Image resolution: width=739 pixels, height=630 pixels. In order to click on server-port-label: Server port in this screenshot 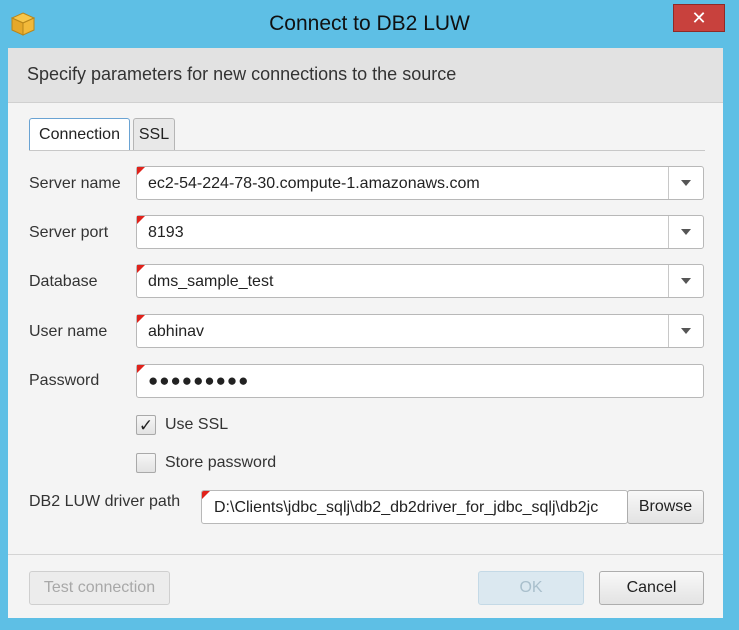, I will do `click(69, 232)`.